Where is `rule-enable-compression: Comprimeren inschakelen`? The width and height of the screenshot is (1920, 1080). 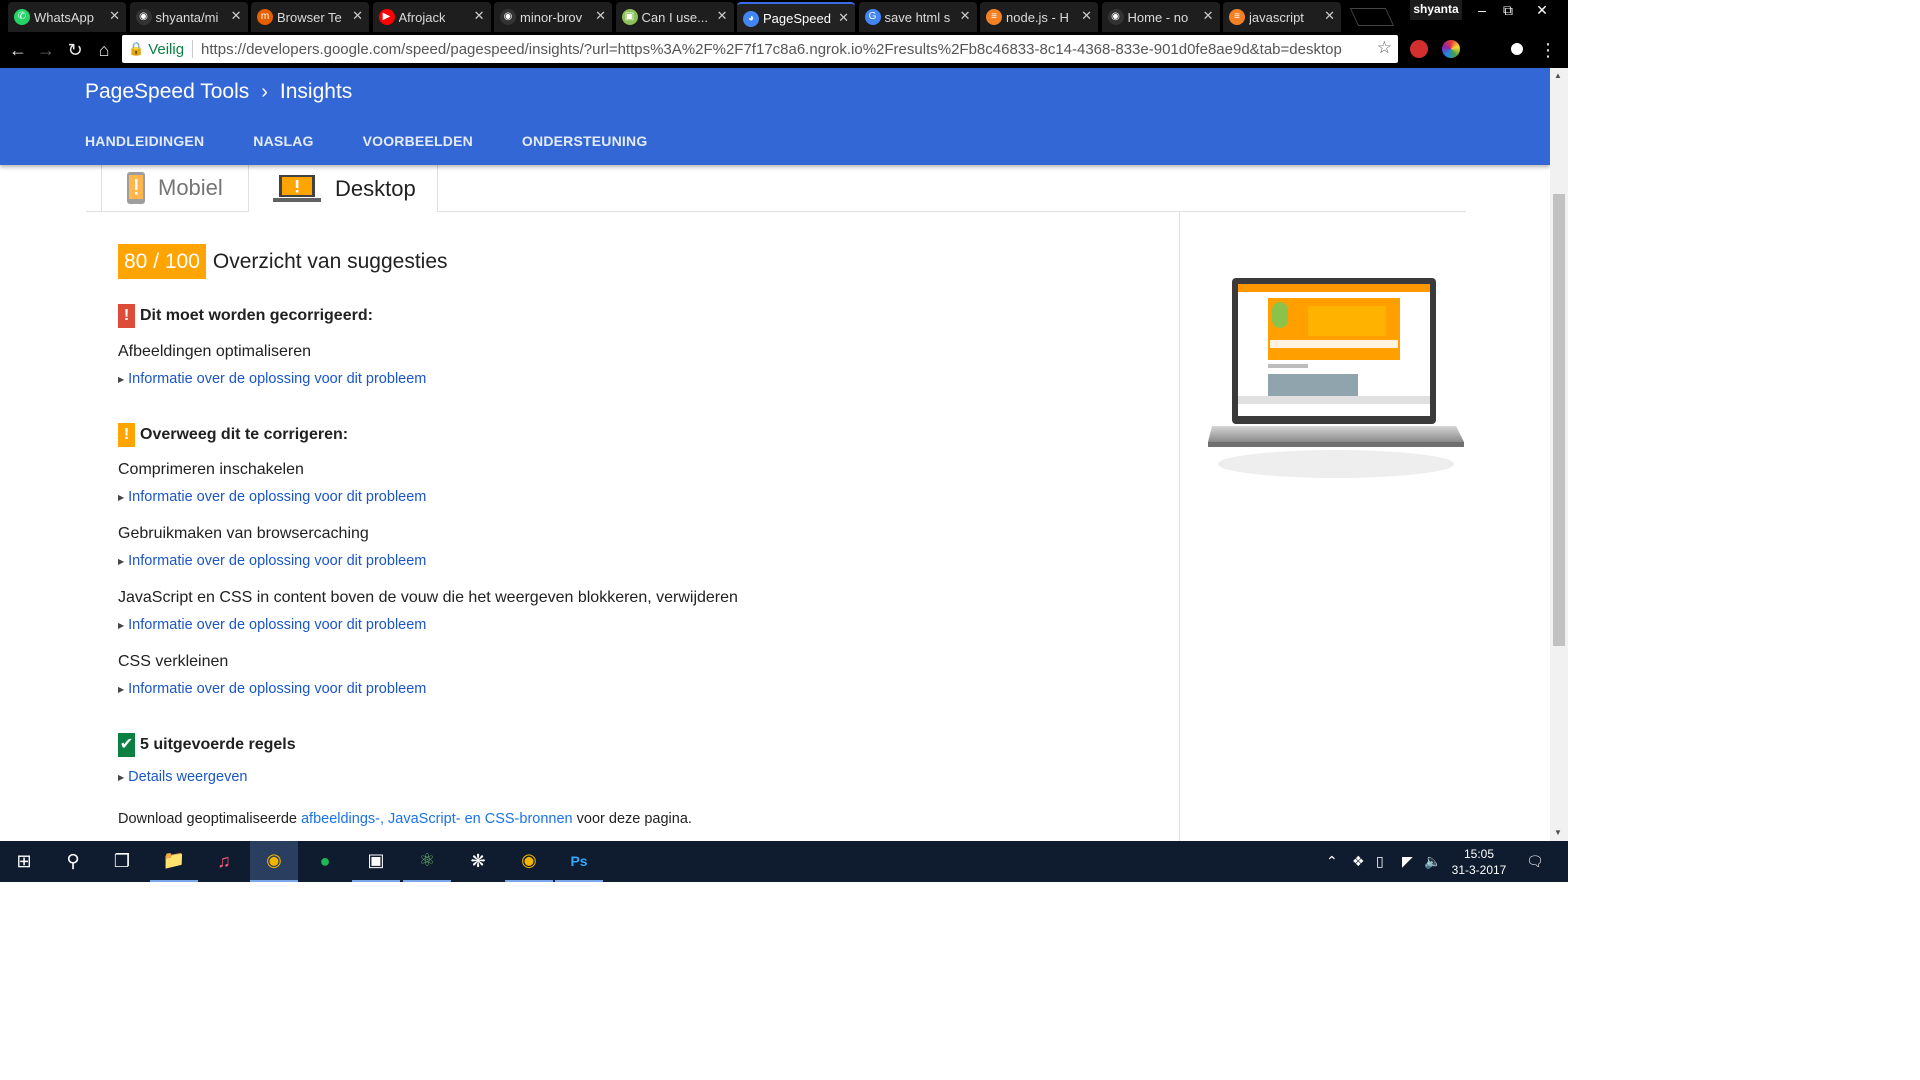 rule-enable-compression: Comprimeren inschakelen is located at coordinates (211, 469).